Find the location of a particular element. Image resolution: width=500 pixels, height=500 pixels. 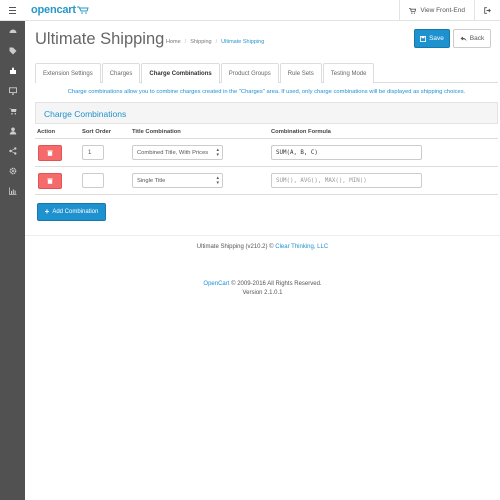

tab-testing-mode: Testing Mode is located at coordinates (348, 73).